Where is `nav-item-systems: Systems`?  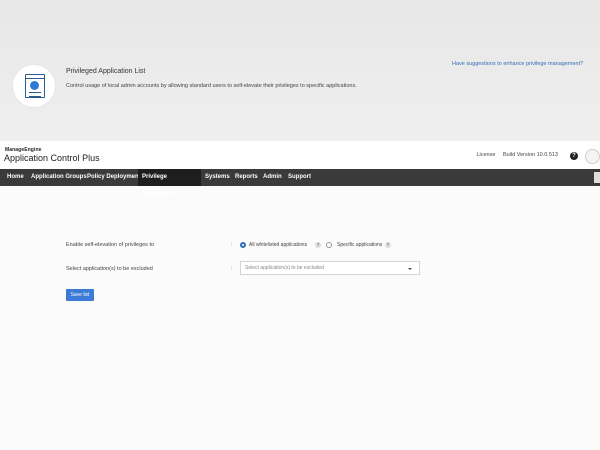
nav-item-systems: Systems is located at coordinates (217, 177).